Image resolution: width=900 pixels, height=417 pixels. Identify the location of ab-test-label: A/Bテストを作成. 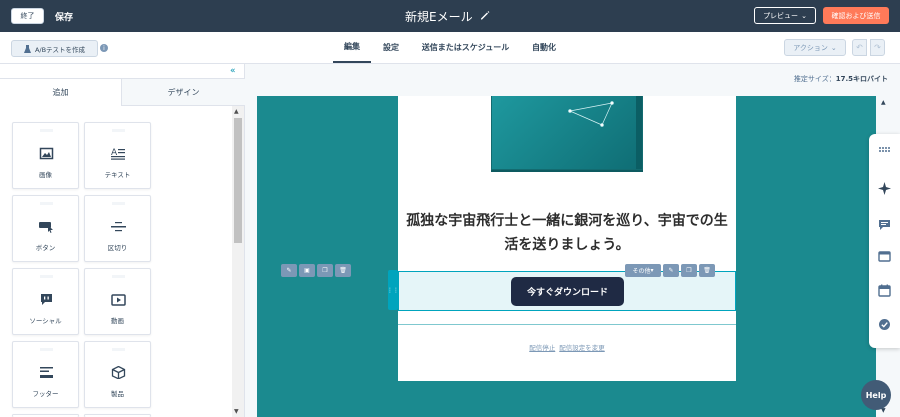
(60, 49).